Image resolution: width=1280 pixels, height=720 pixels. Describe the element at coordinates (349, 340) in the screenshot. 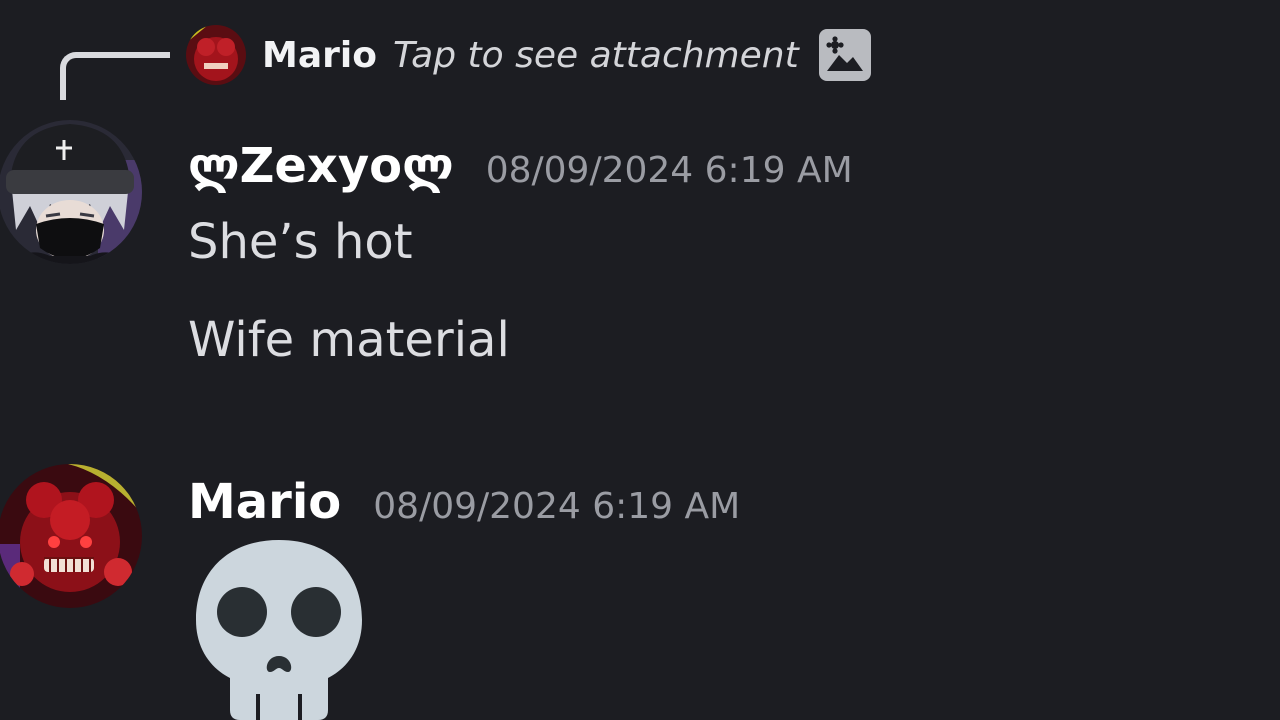

I see `message-text: Wife material` at that location.